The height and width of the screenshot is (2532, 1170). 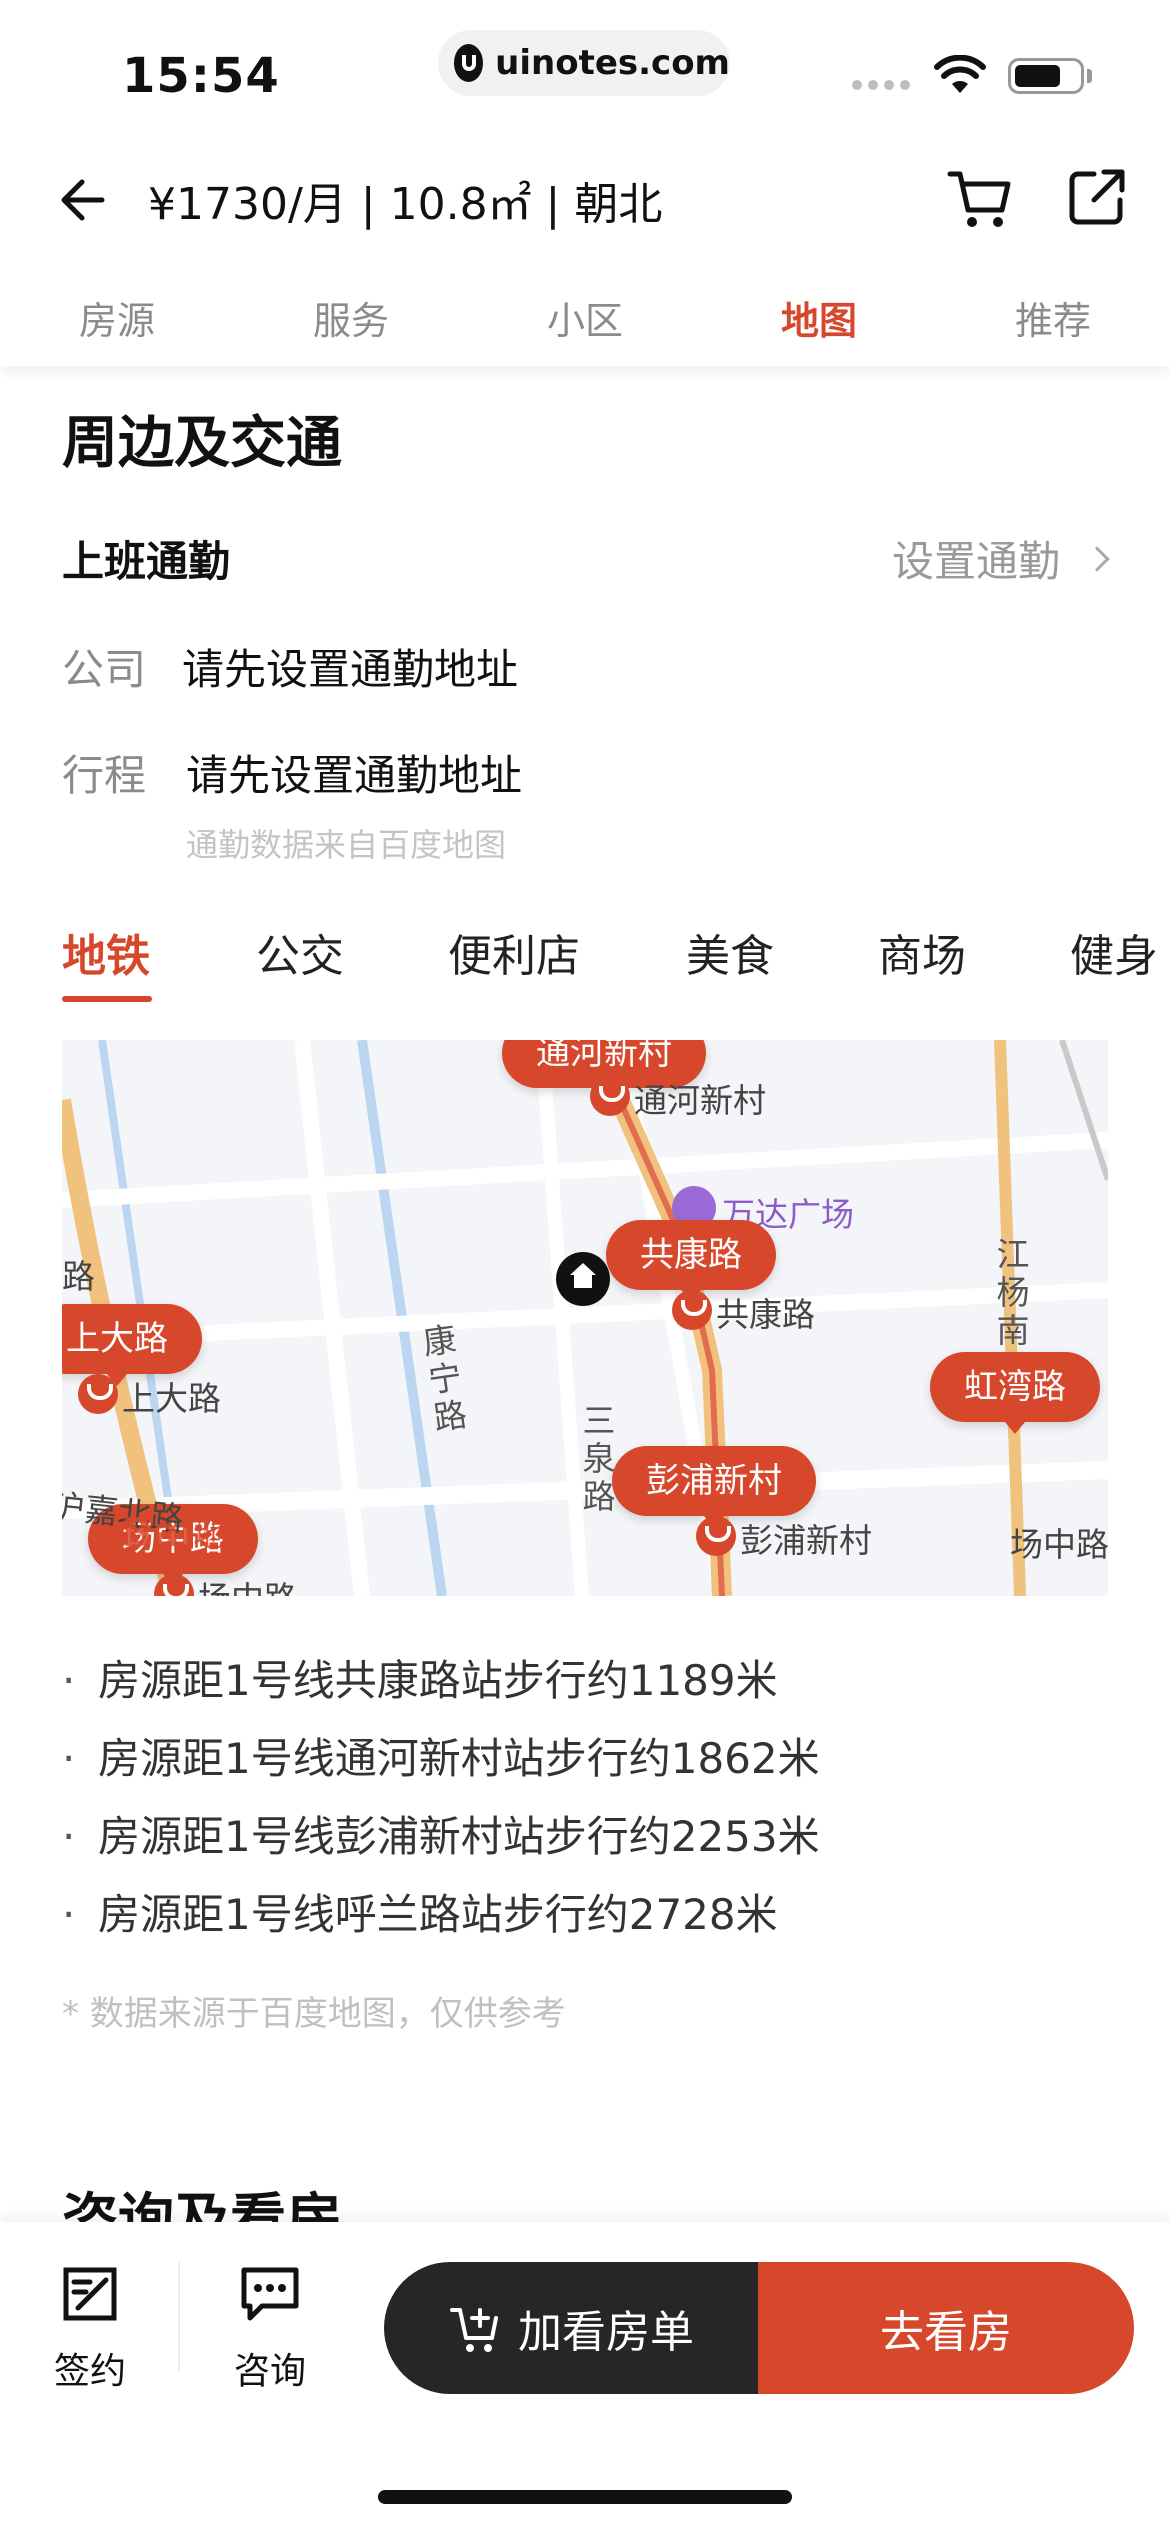 What do you see at coordinates (269, 2371) in the screenshot?
I see `consult-label: 咨询` at bounding box center [269, 2371].